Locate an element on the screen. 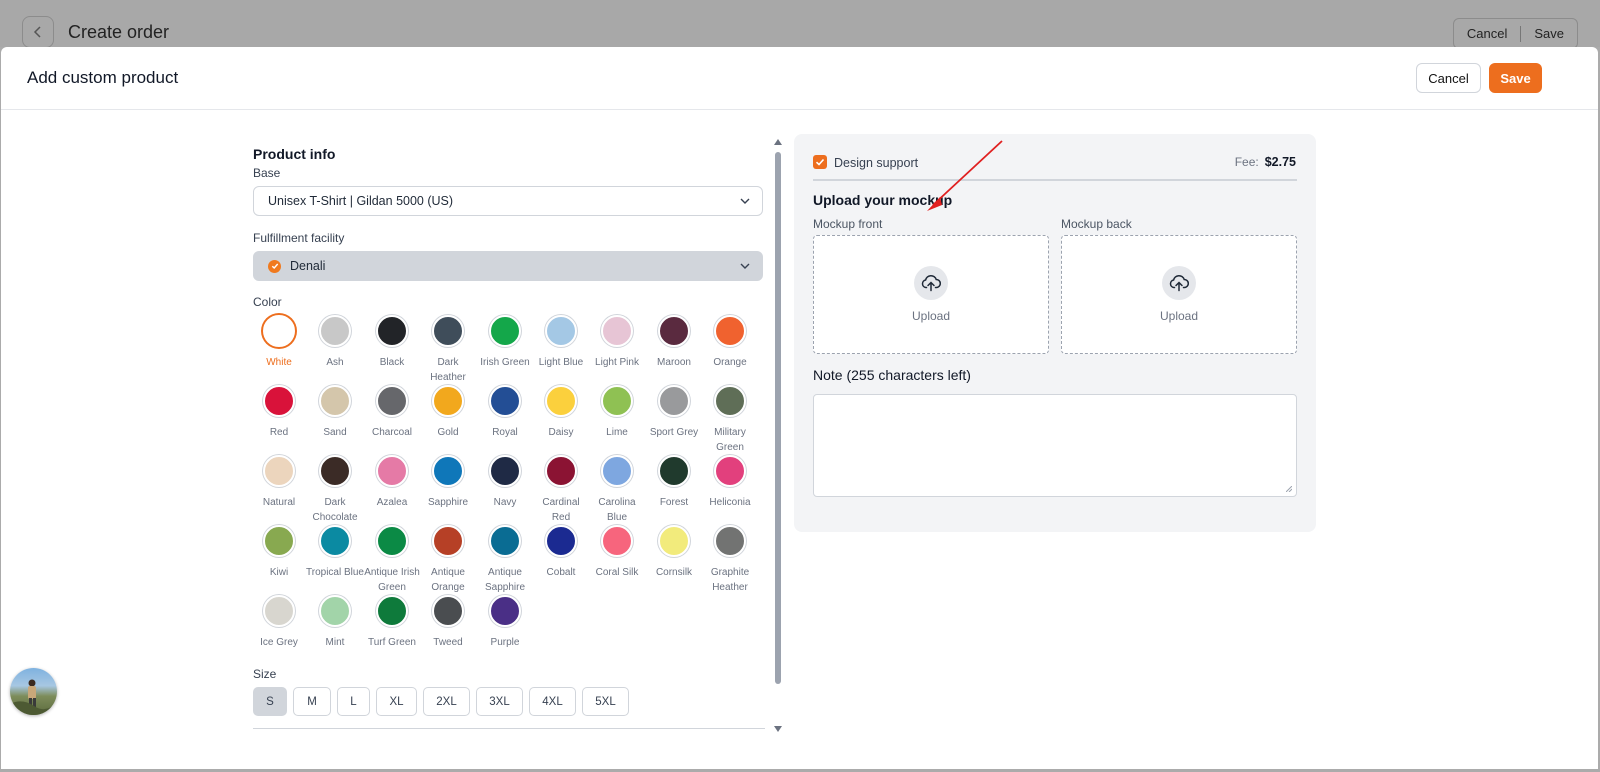 The width and height of the screenshot is (1600, 772). color-swatch: Tweed is located at coordinates (448, 622).